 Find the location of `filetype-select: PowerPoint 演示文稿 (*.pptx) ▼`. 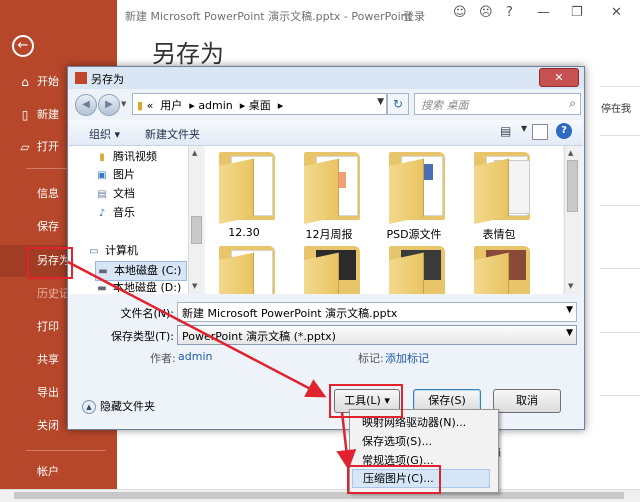

filetype-select: PowerPoint 演示文稿 (*.pptx) ▼ is located at coordinates (377, 335).